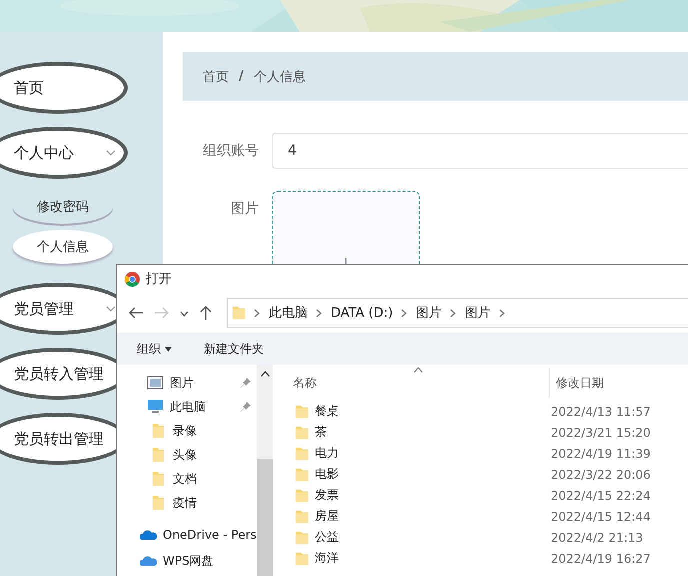 The image size is (688, 576). What do you see at coordinates (234, 349) in the screenshot?
I see `new-folder-button: 新建文件夹` at bounding box center [234, 349].